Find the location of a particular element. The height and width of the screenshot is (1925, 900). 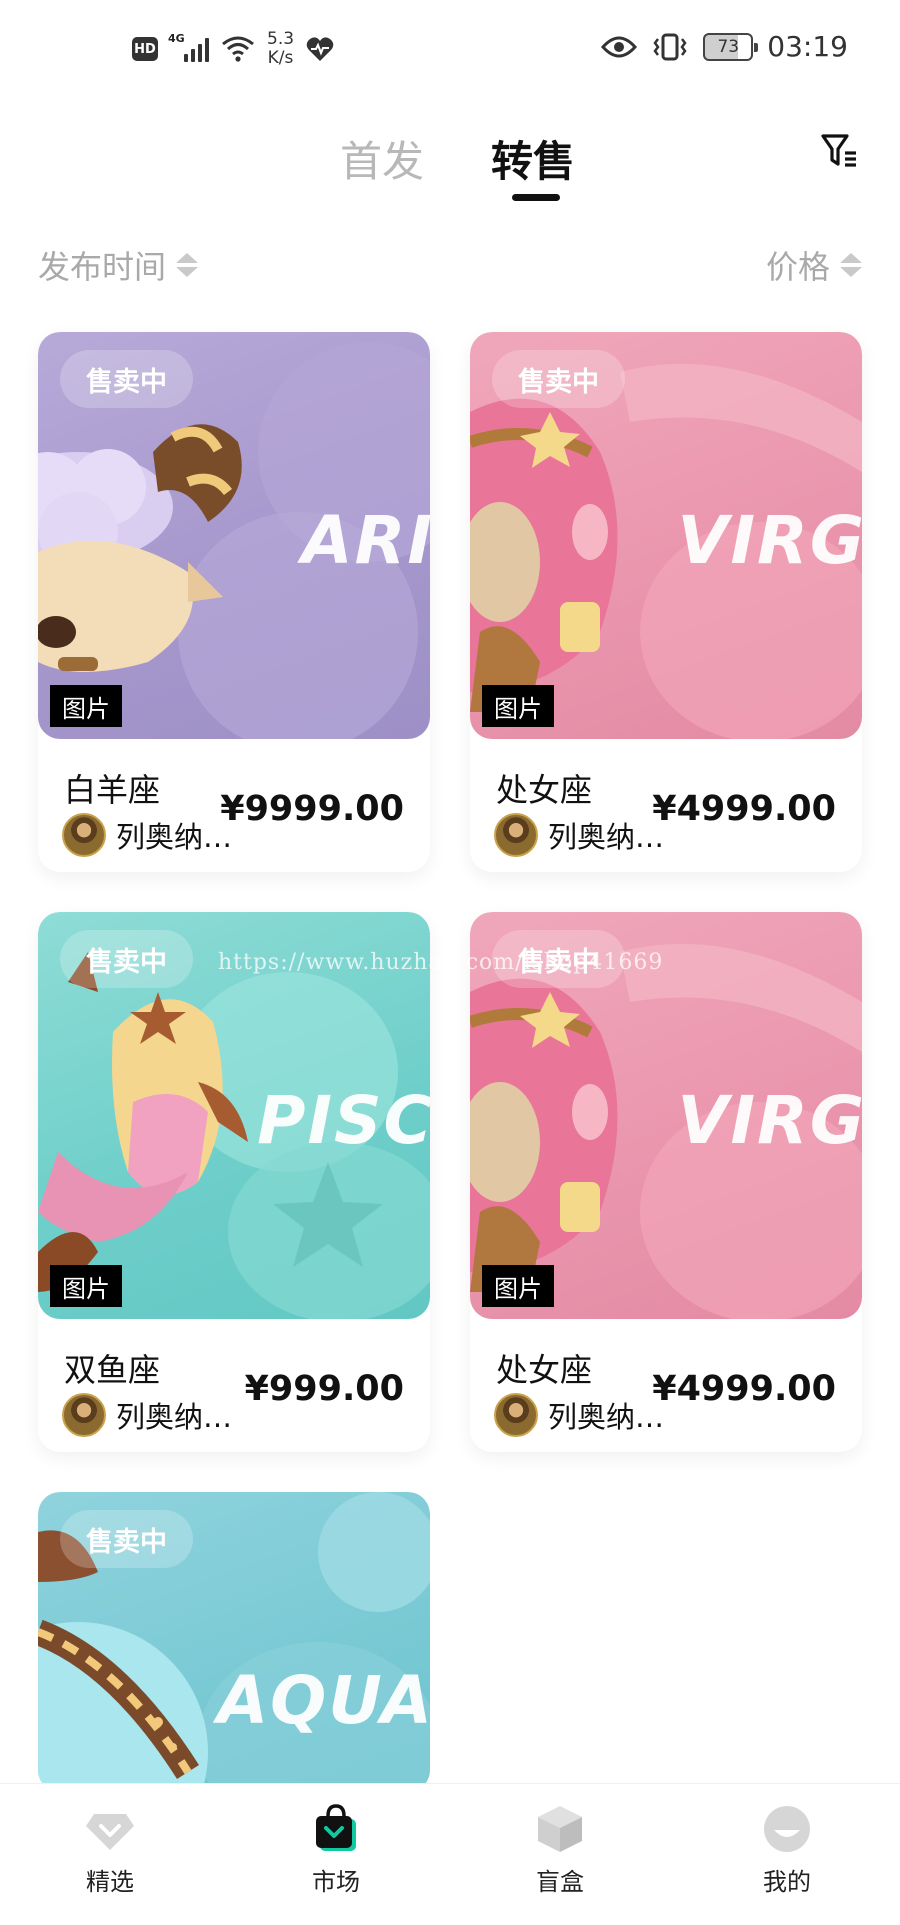

sort-by-price: 价格 is located at coordinates (814, 265).